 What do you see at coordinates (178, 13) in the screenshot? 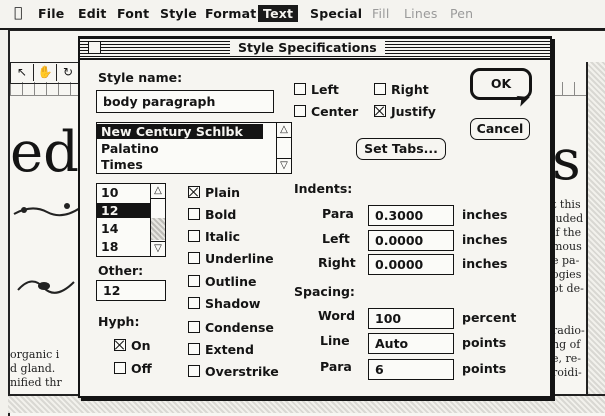
I see `menu-style: Style` at bounding box center [178, 13].